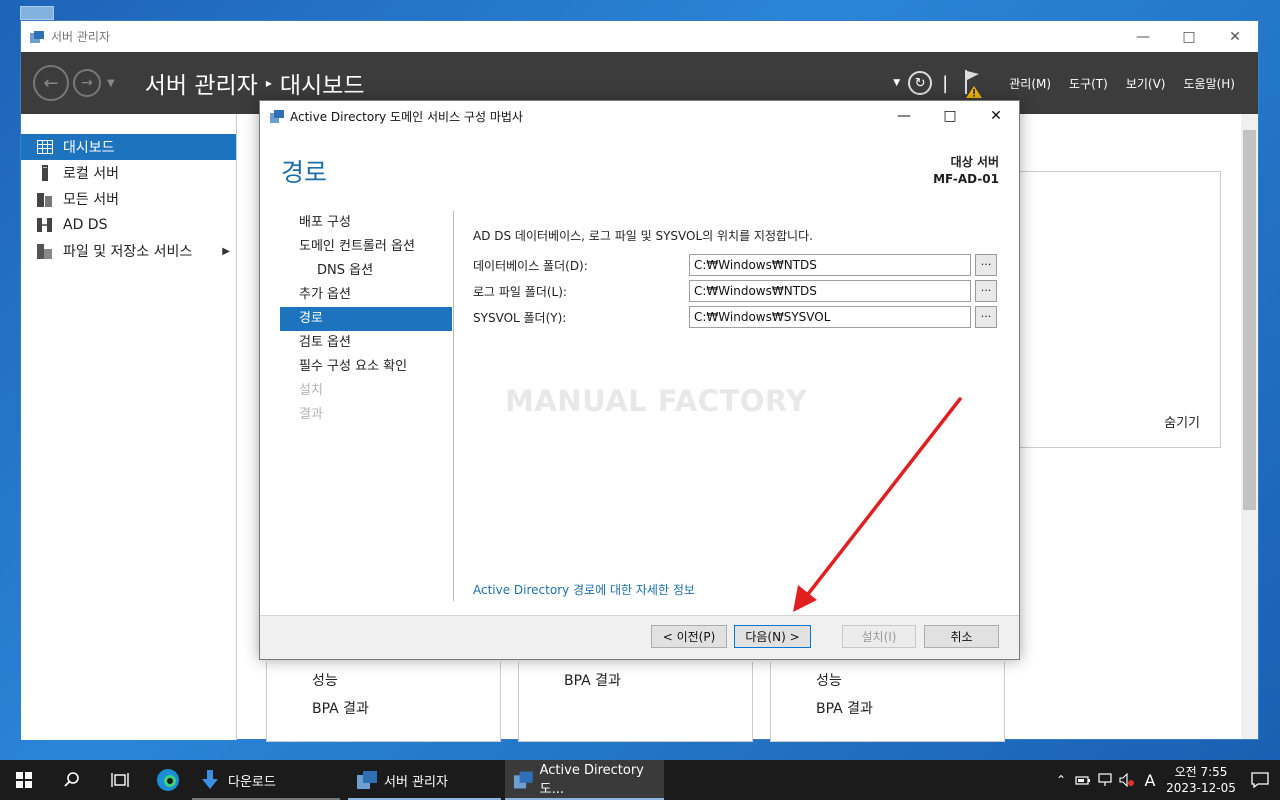 This screenshot has width=1280, height=800. I want to click on nav-prerequisites-check: 필수 구성 요소 확인, so click(366, 367).